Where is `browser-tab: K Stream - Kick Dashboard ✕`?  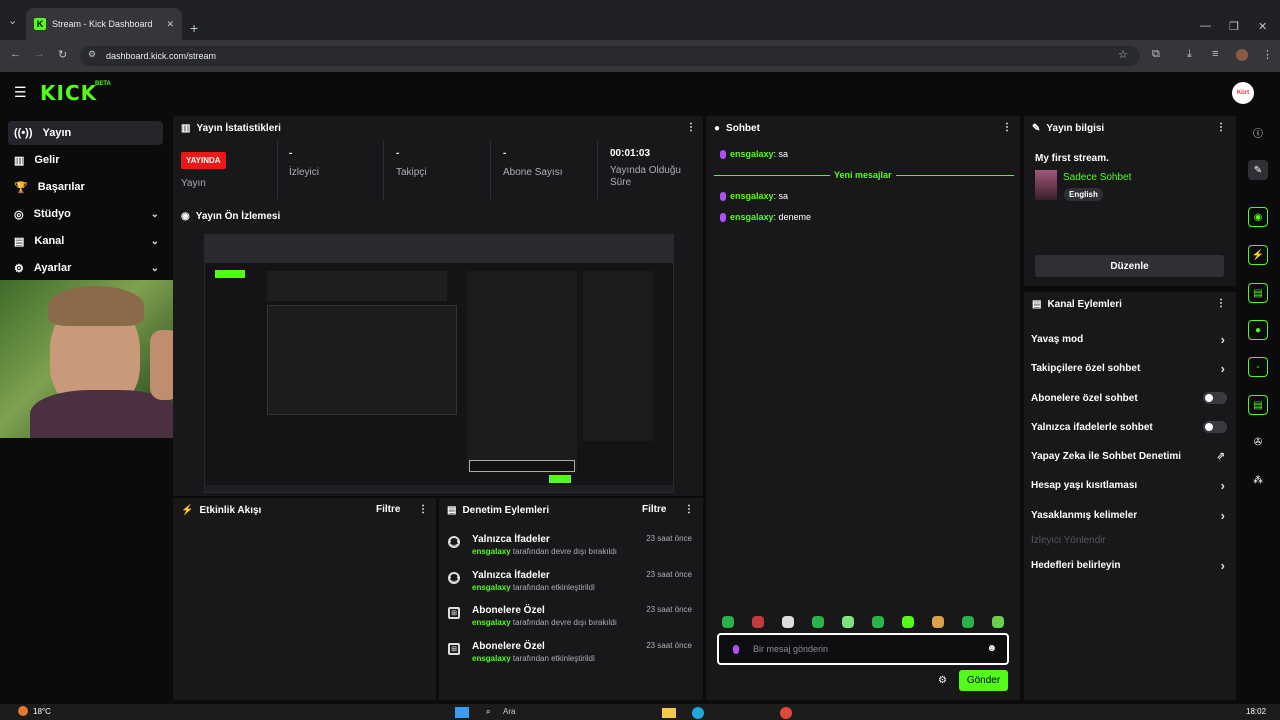
browser-tab: K Stream - Kick Dashboard ✕ is located at coordinates (104, 24).